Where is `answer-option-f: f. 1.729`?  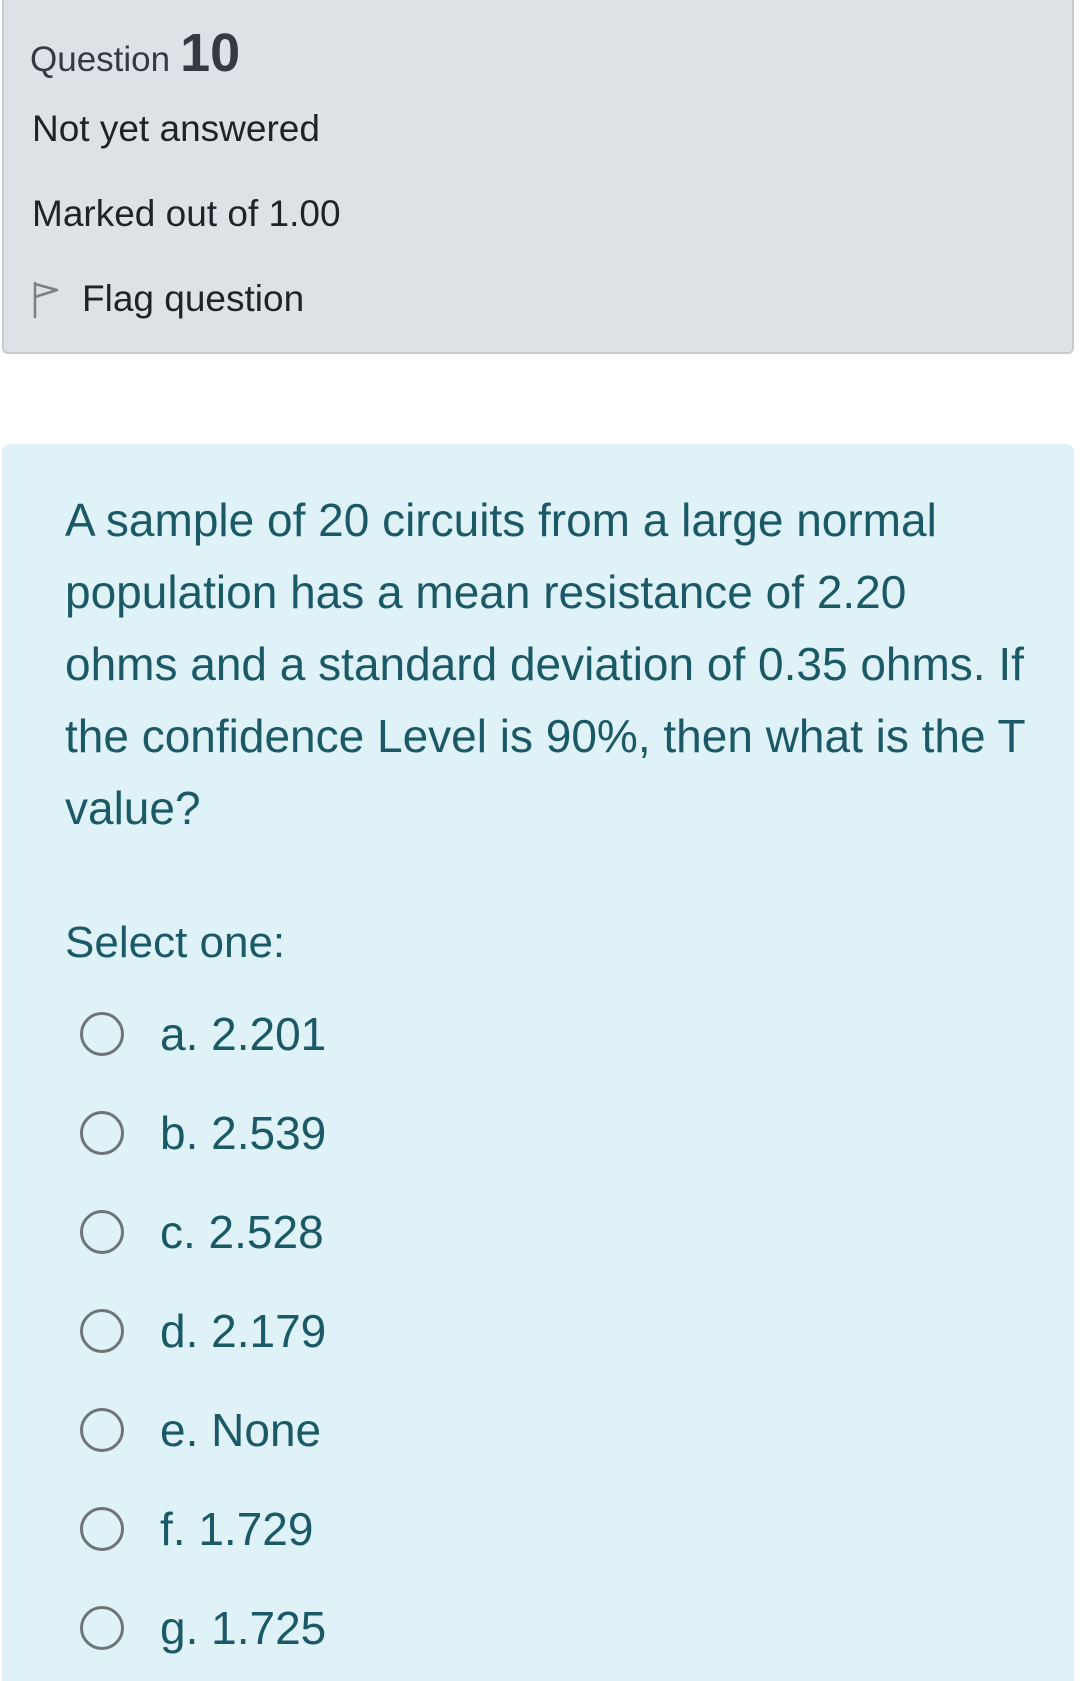 answer-option-f: f. 1.729 is located at coordinates (196, 1529).